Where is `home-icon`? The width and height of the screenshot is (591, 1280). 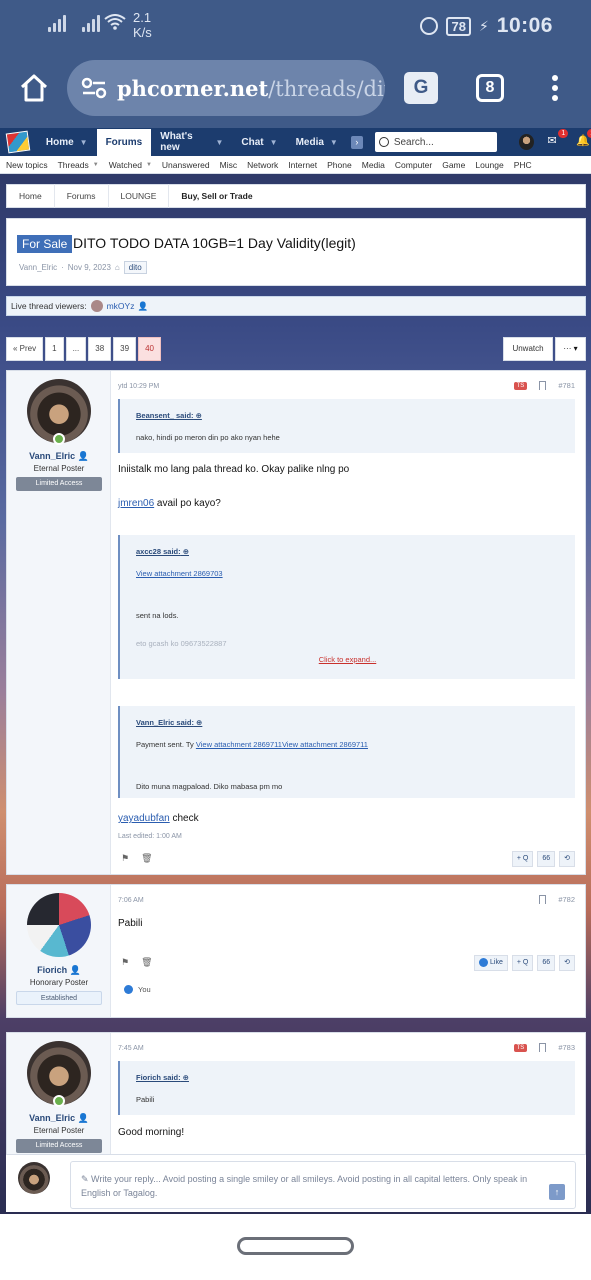
home-icon is located at coordinates (34, 88).